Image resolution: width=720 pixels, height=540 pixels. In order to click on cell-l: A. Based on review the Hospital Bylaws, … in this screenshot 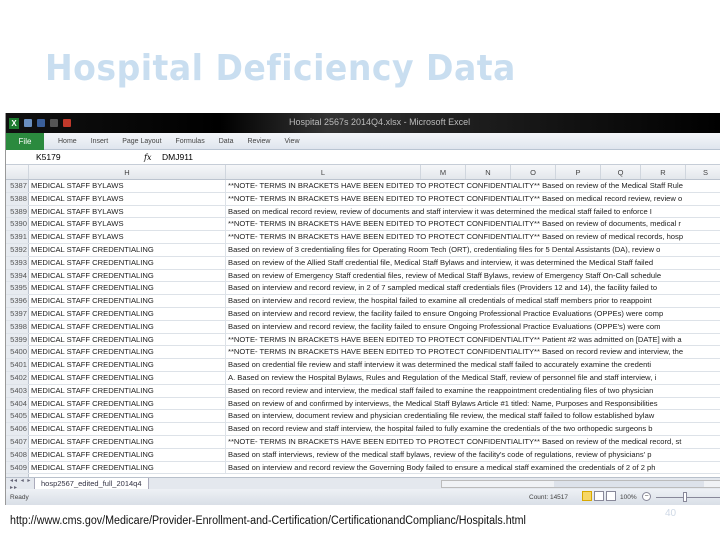, I will do `click(473, 378)`.